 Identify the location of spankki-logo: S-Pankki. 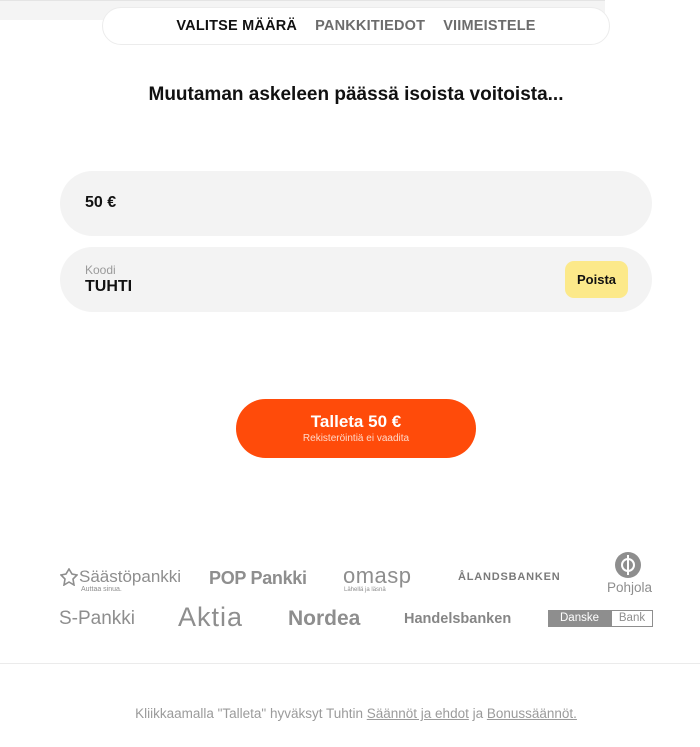
(97, 618).